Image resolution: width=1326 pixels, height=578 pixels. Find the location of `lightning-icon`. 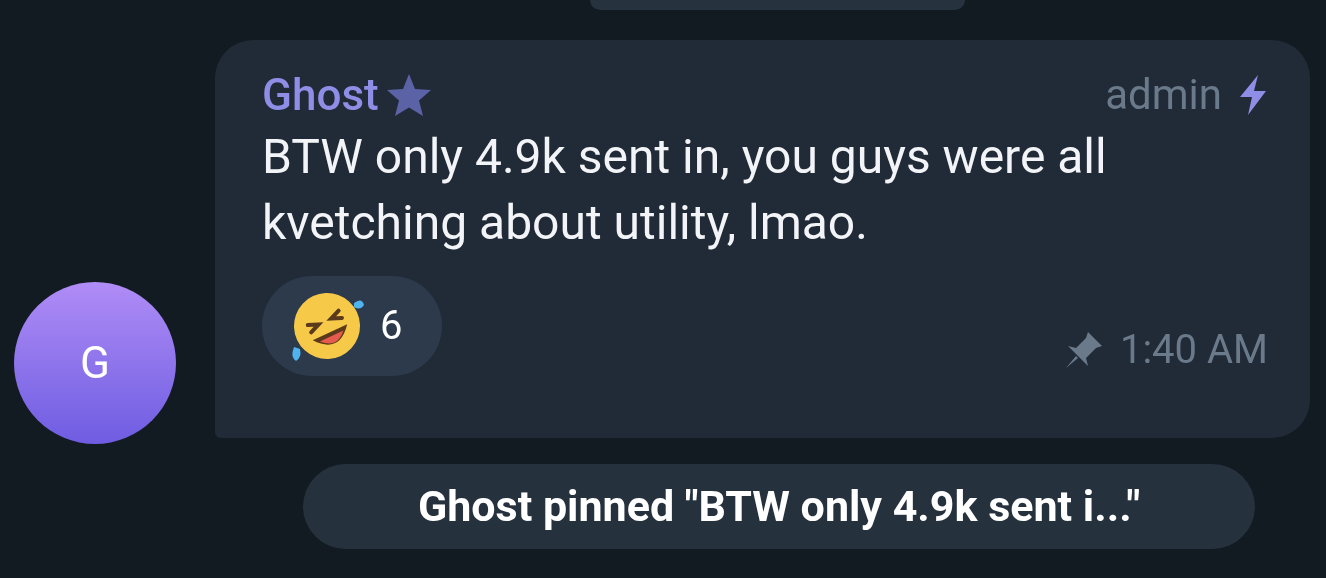

lightning-icon is located at coordinates (1253, 95).